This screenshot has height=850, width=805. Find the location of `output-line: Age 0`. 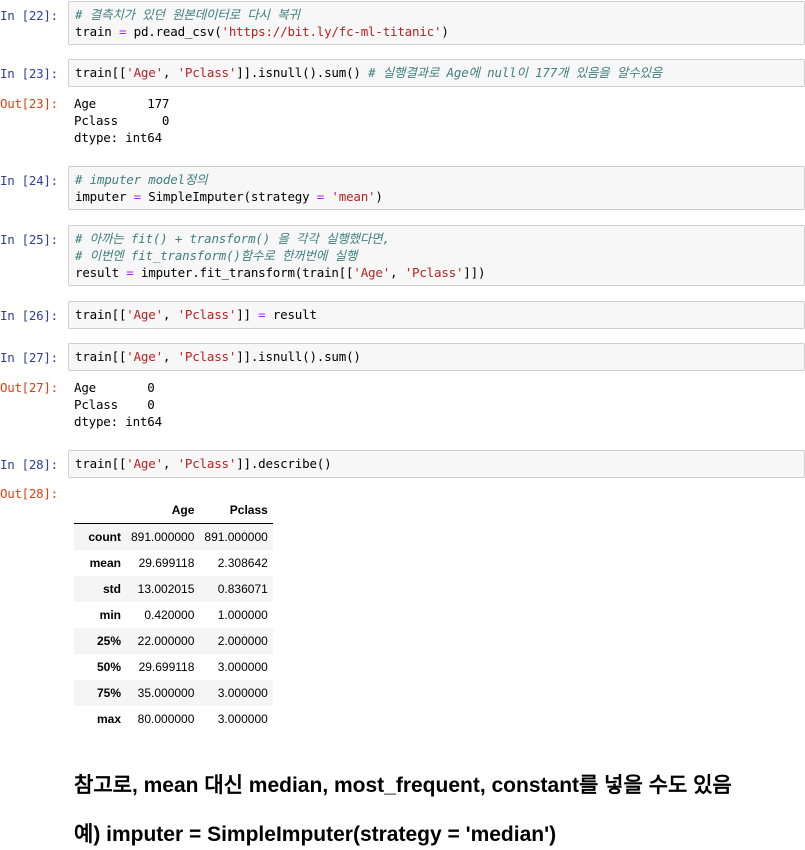

output-line: Age 0 is located at coordinates (114, 387).